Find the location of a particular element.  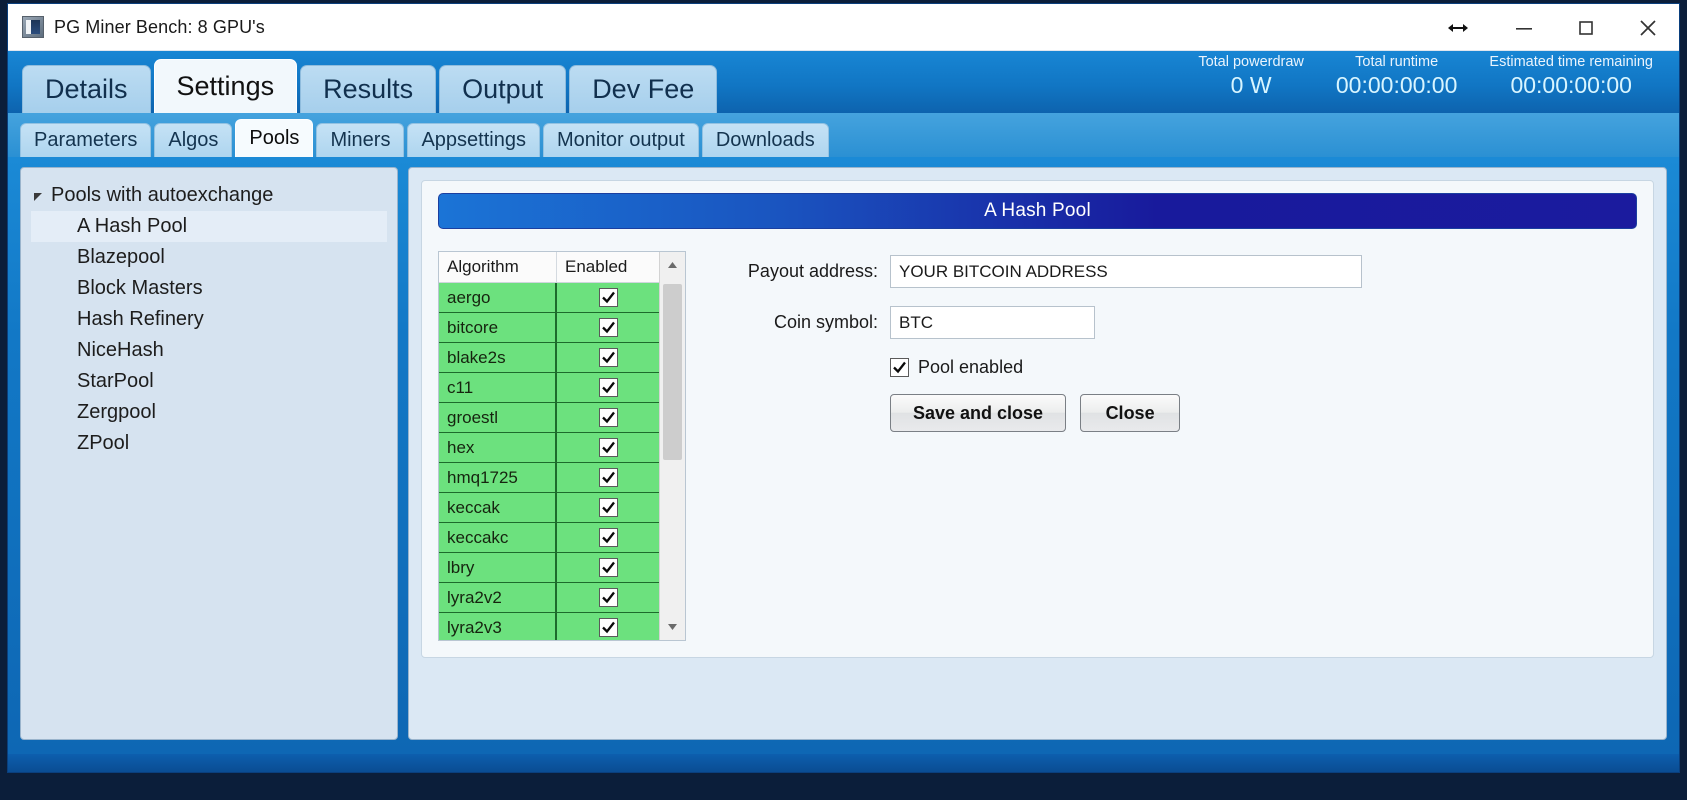

coin-symbol-input: BTC is located at coordinates (992, 322).